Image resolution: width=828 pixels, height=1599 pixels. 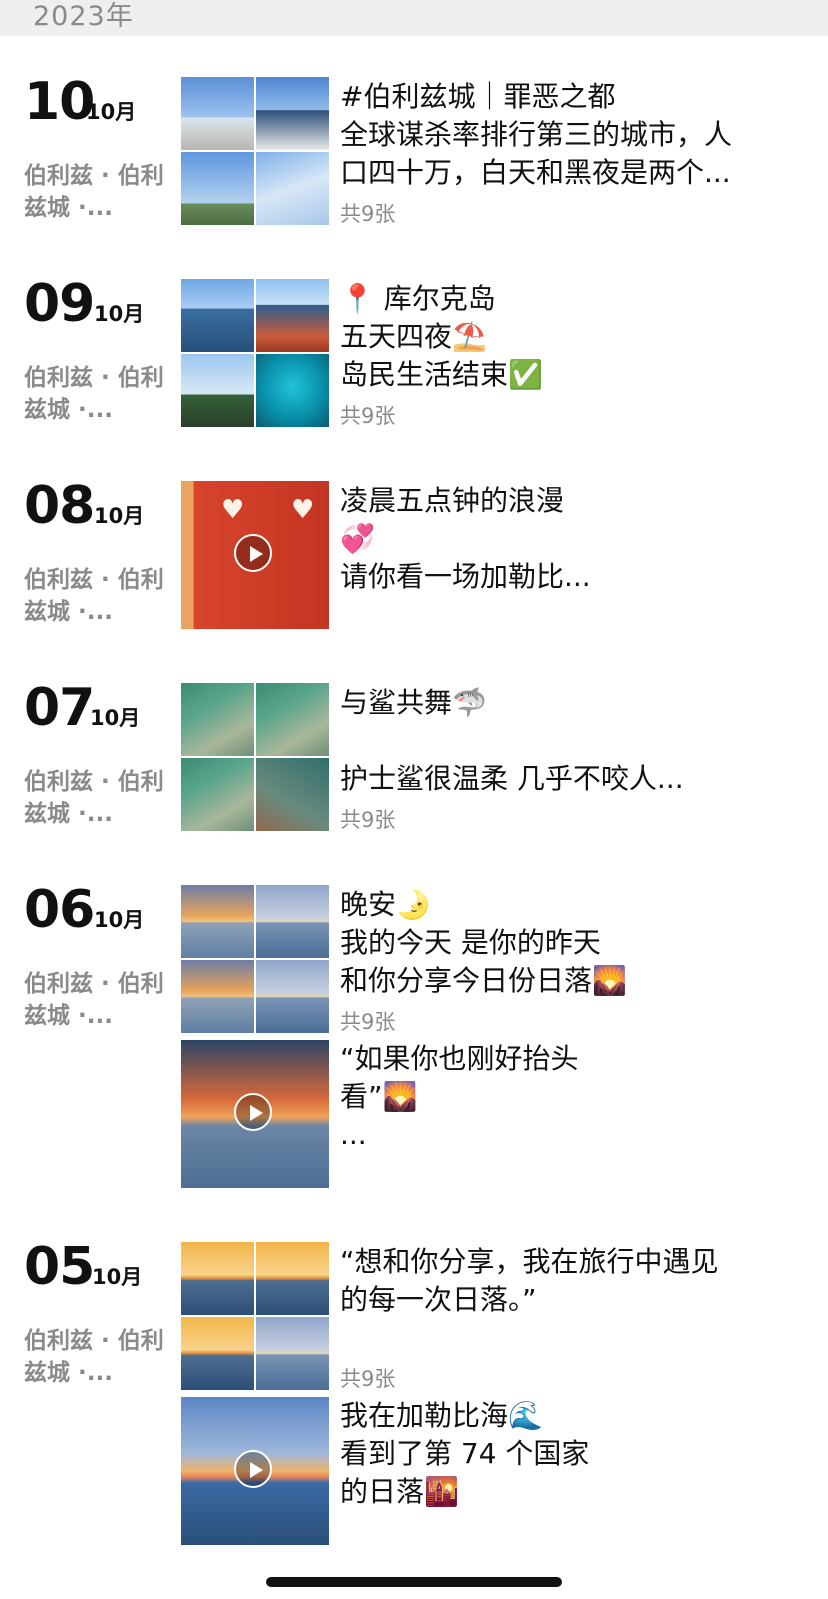 I want to click on entry-line, so click(x=570, y=741).